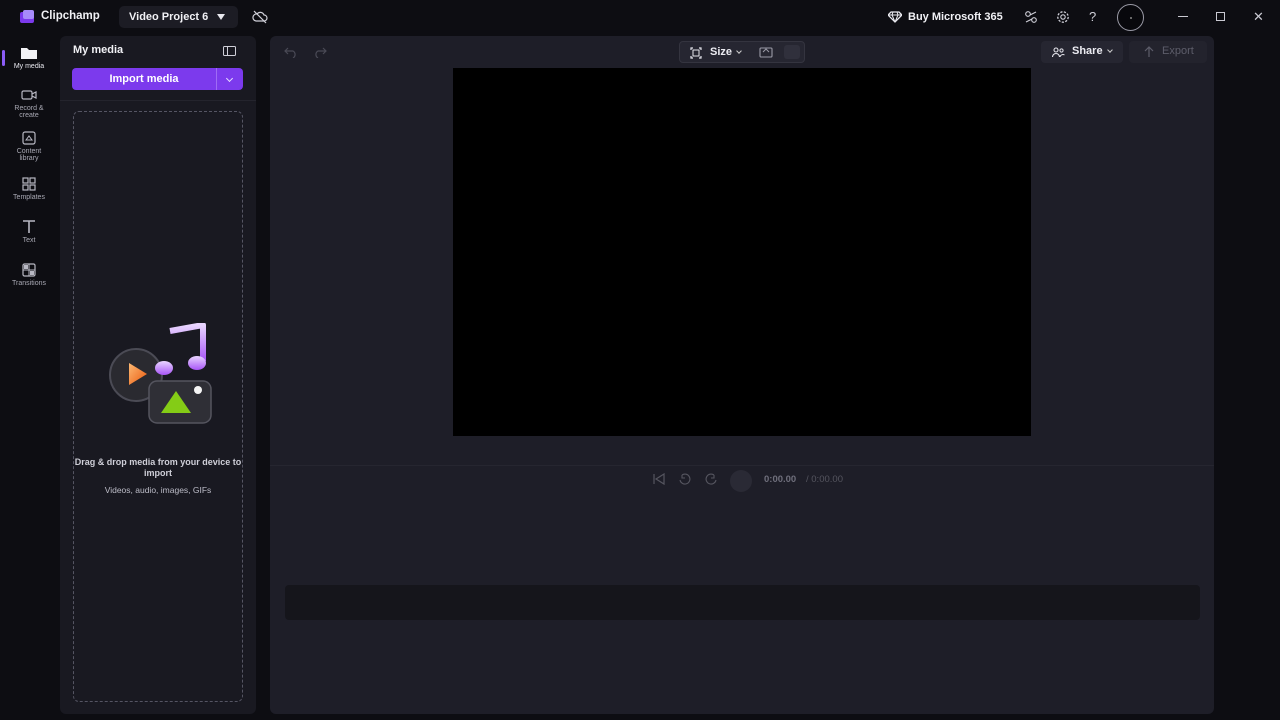 The image size is (1280, 720). Describe the element at coordinates (1149, 51) in the screenshot. I see `upload-icon` at that location.